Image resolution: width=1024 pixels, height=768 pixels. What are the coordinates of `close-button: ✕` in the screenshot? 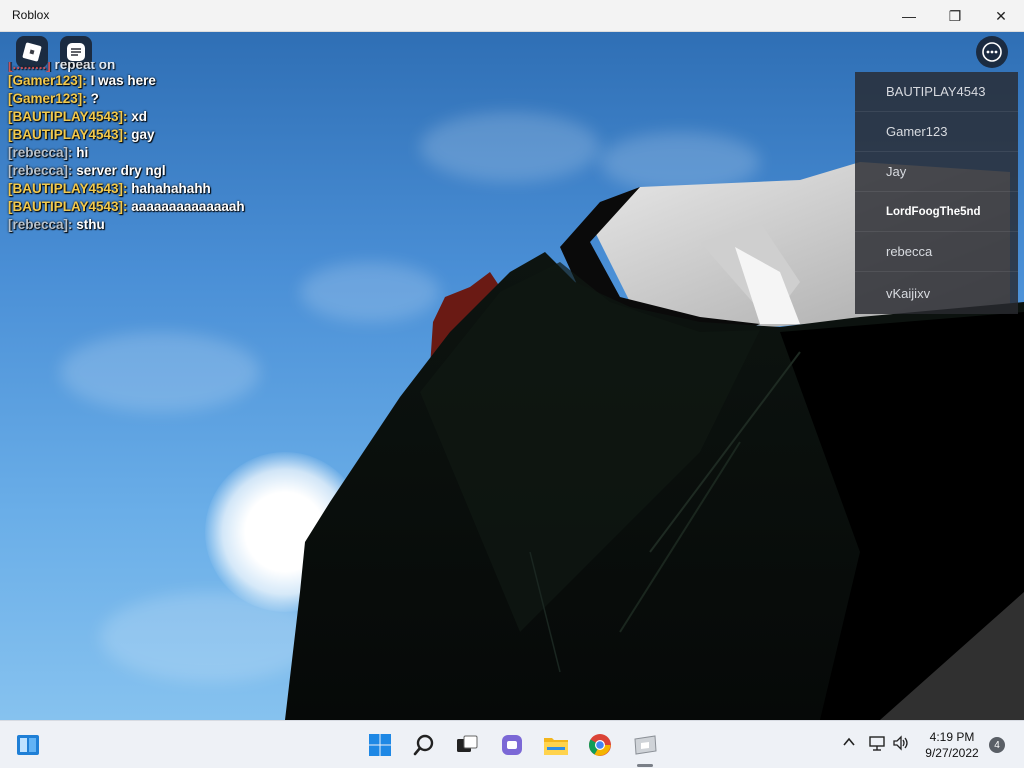 It's located at (1001, 16).